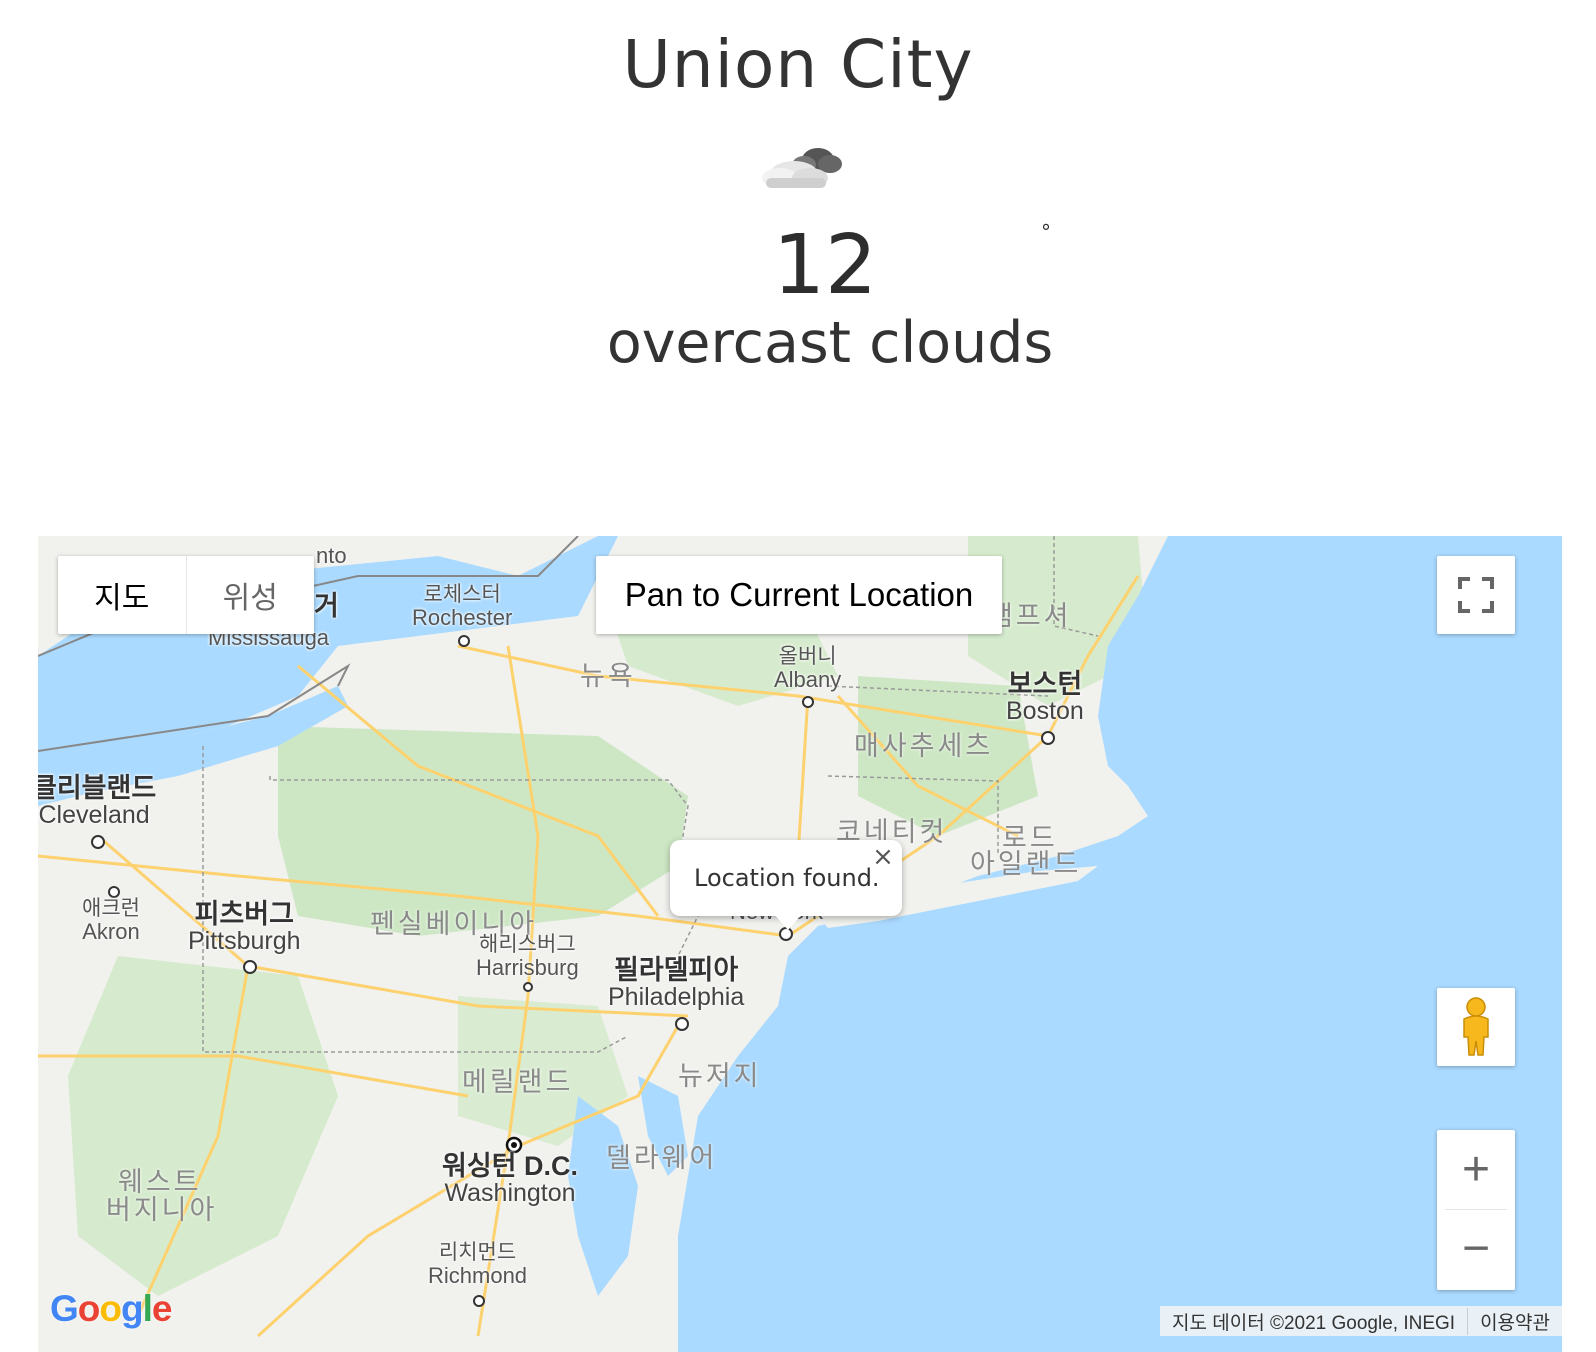  I want to click on map-label-pittsburgh: 피츠버그 Pittsburgh, so click(244, 927).